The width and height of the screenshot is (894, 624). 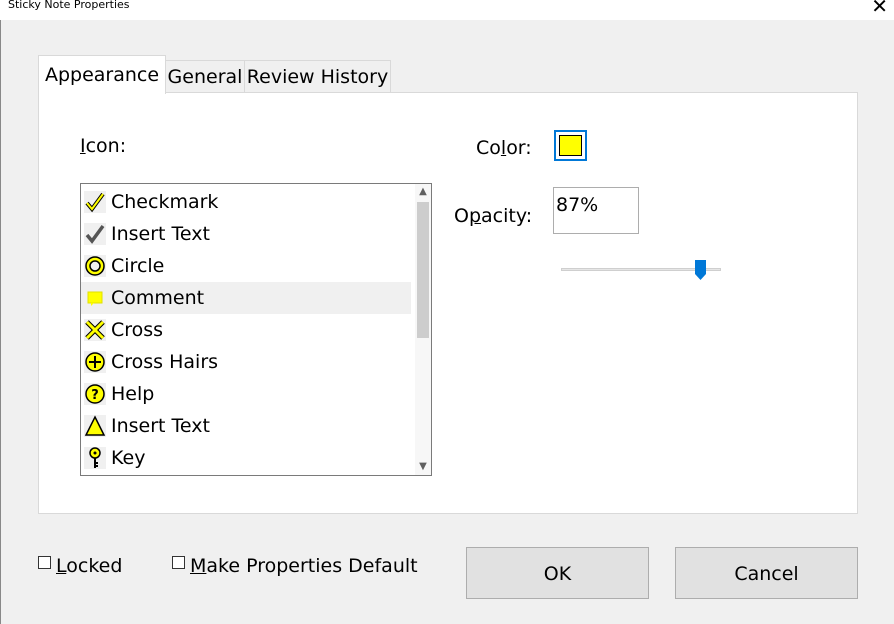 I want to click on title-bar: Sticky Note Properties ✕, so click(x=447, y=10).